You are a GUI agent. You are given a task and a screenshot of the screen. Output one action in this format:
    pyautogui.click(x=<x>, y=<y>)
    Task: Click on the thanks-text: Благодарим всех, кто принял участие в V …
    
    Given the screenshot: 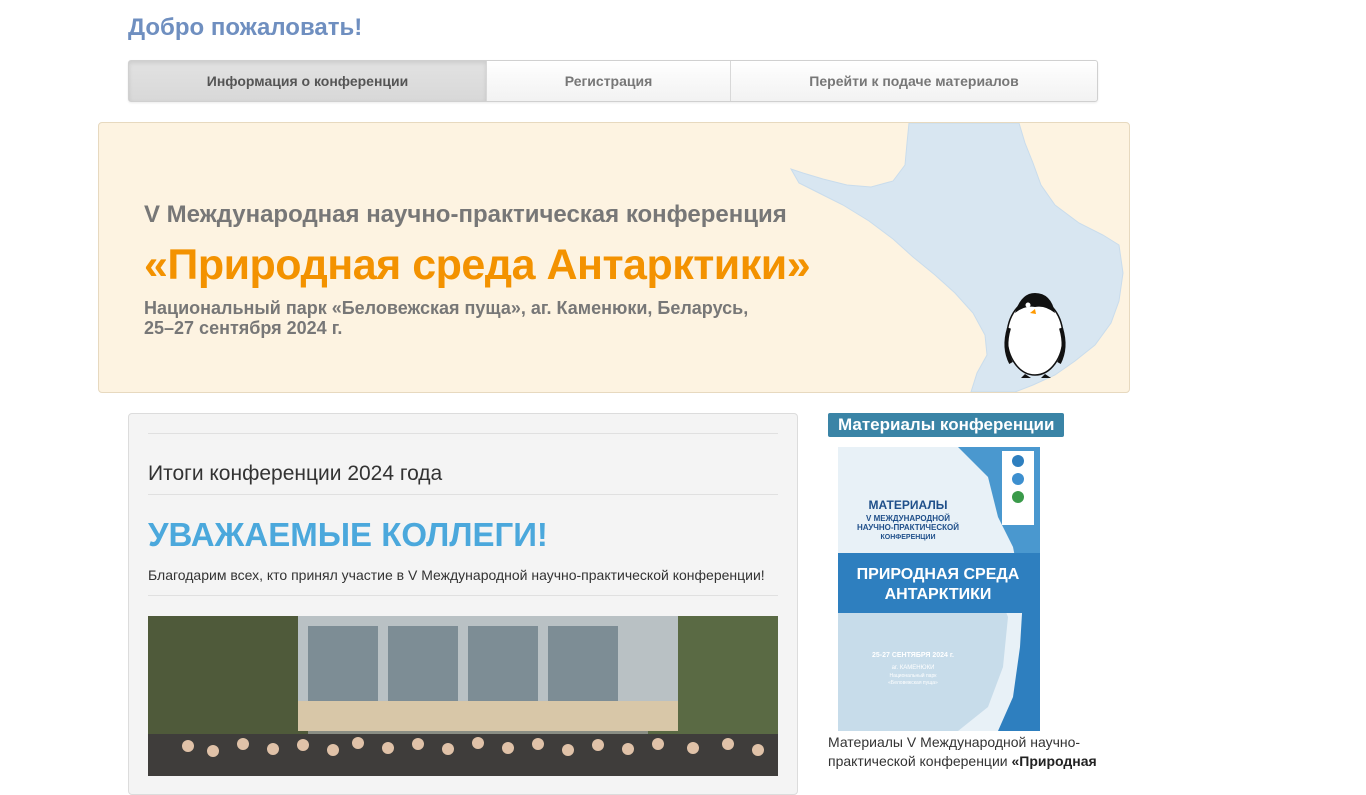 What is the action you would take?
    pyautogui.click(x=456, y=575)
    